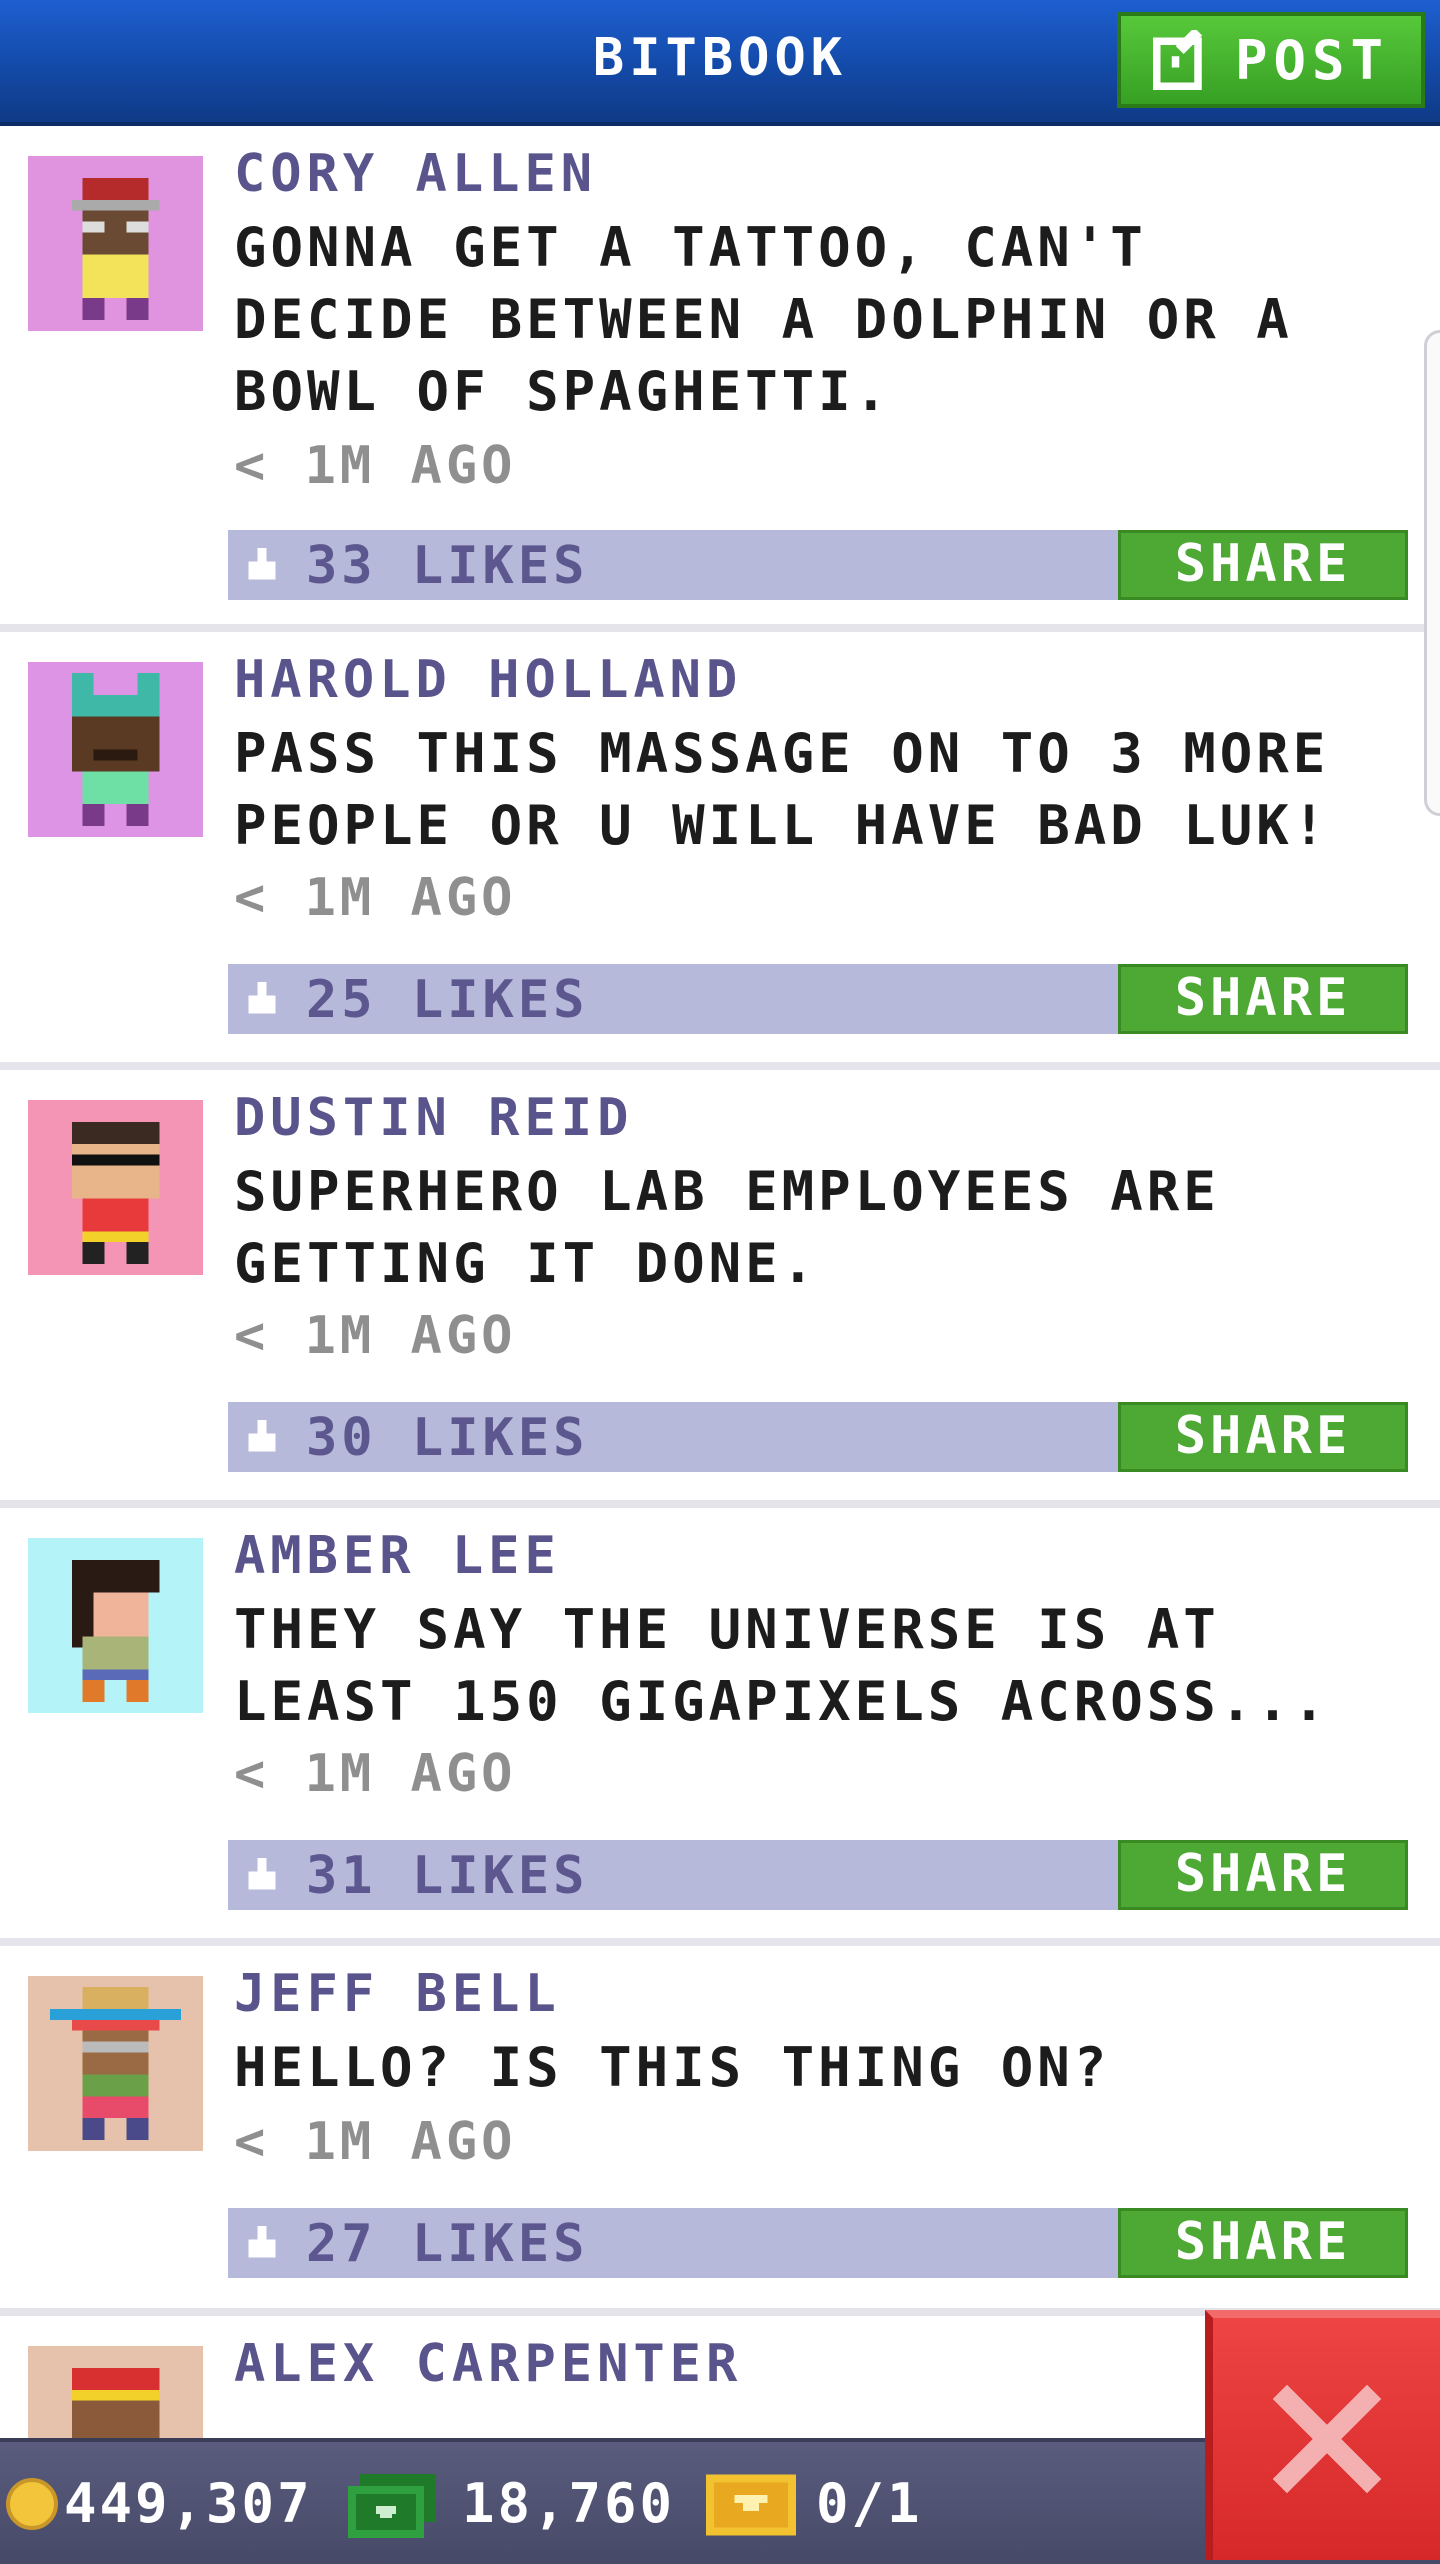 The width and height of the screenshot is (1440, 2564). What do you see at coordinates (488, 680) in the screenshot?
I see `post-author: HAROLD HOLLAND` at bounding box center [488, 680].